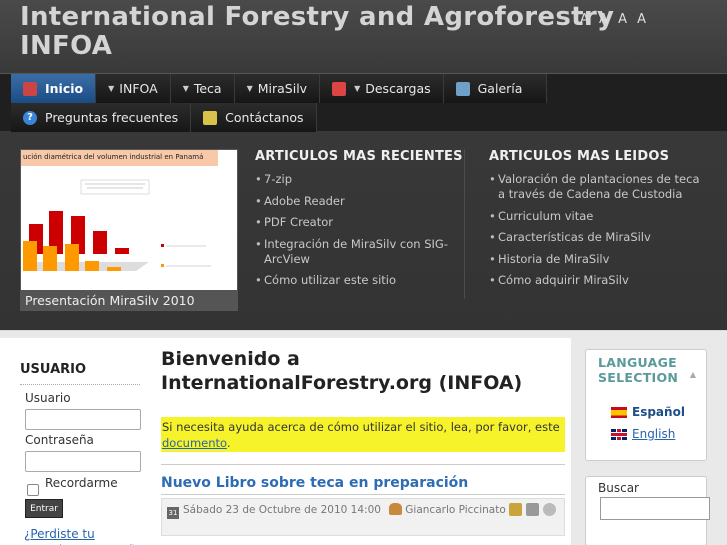 The width and height of the screenshot is (727, 545). What do you see at coordinates (515, 509) in the screenshot?
I see `edit-icon` at bounding box center [515, 509].